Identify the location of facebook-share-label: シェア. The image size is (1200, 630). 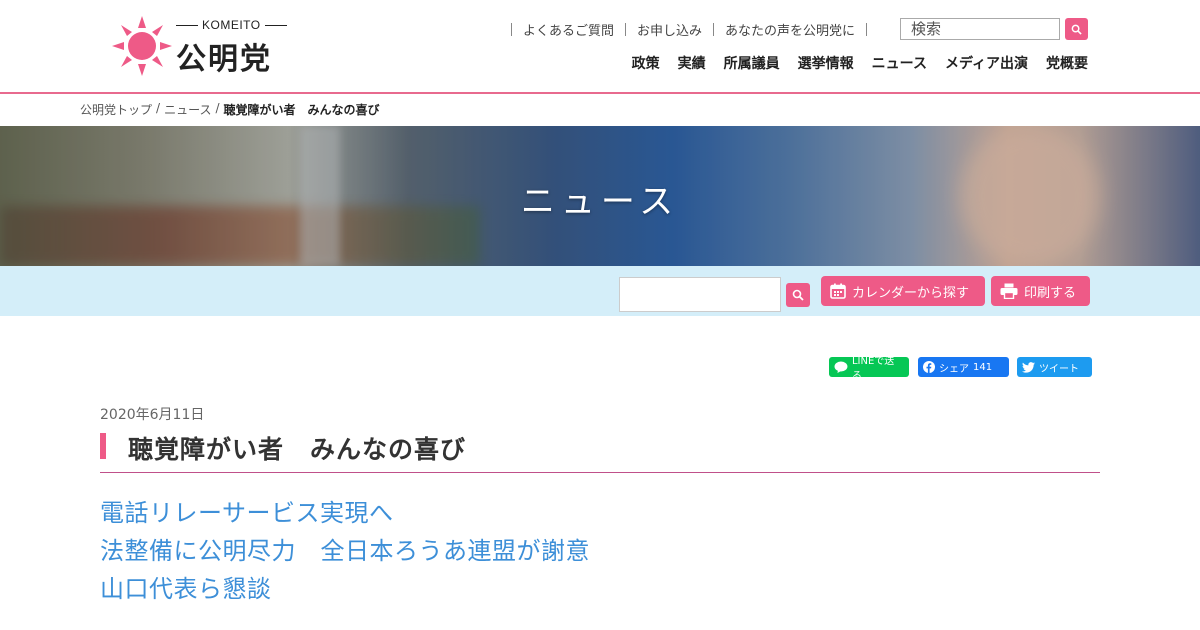
(954, 369).